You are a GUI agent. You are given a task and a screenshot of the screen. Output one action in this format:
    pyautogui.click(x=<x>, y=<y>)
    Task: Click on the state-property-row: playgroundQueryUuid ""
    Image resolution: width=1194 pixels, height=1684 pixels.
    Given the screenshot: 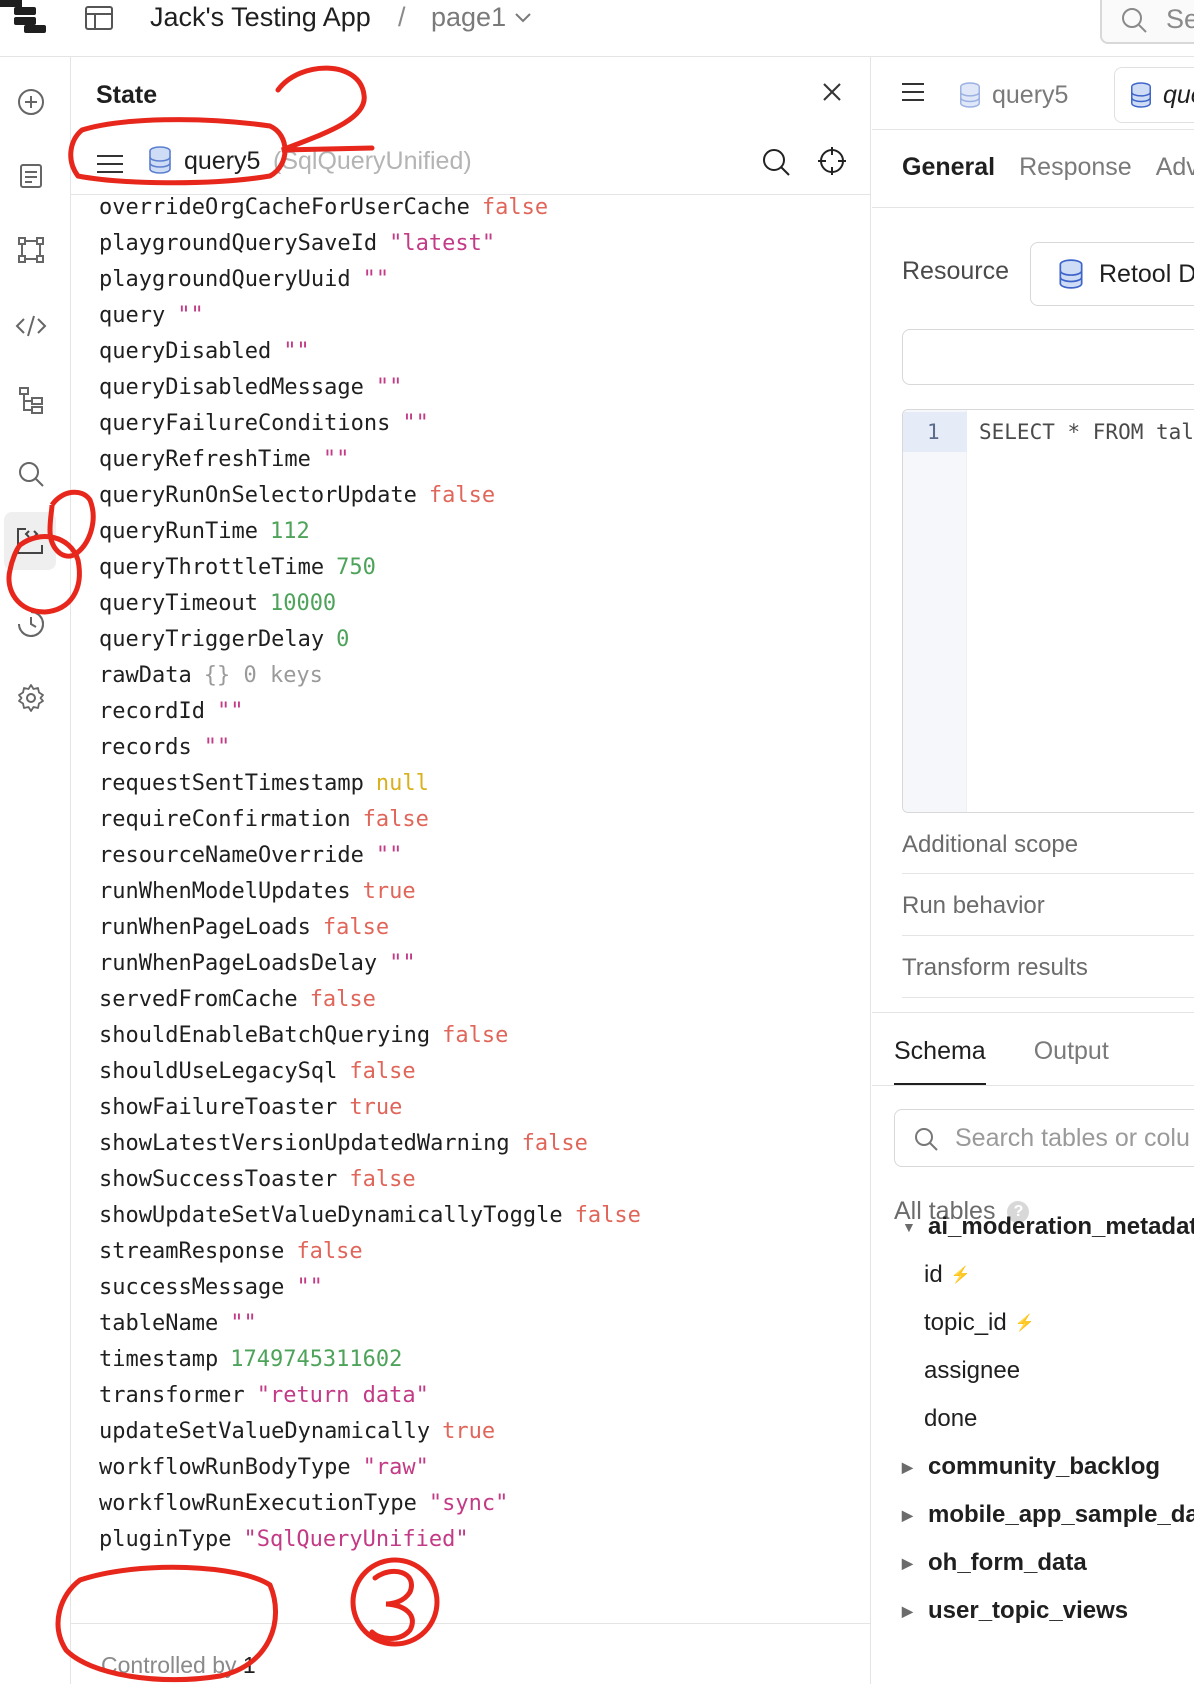 What is the action you would take?
    pyautogui.click(x=479, y=280)
    